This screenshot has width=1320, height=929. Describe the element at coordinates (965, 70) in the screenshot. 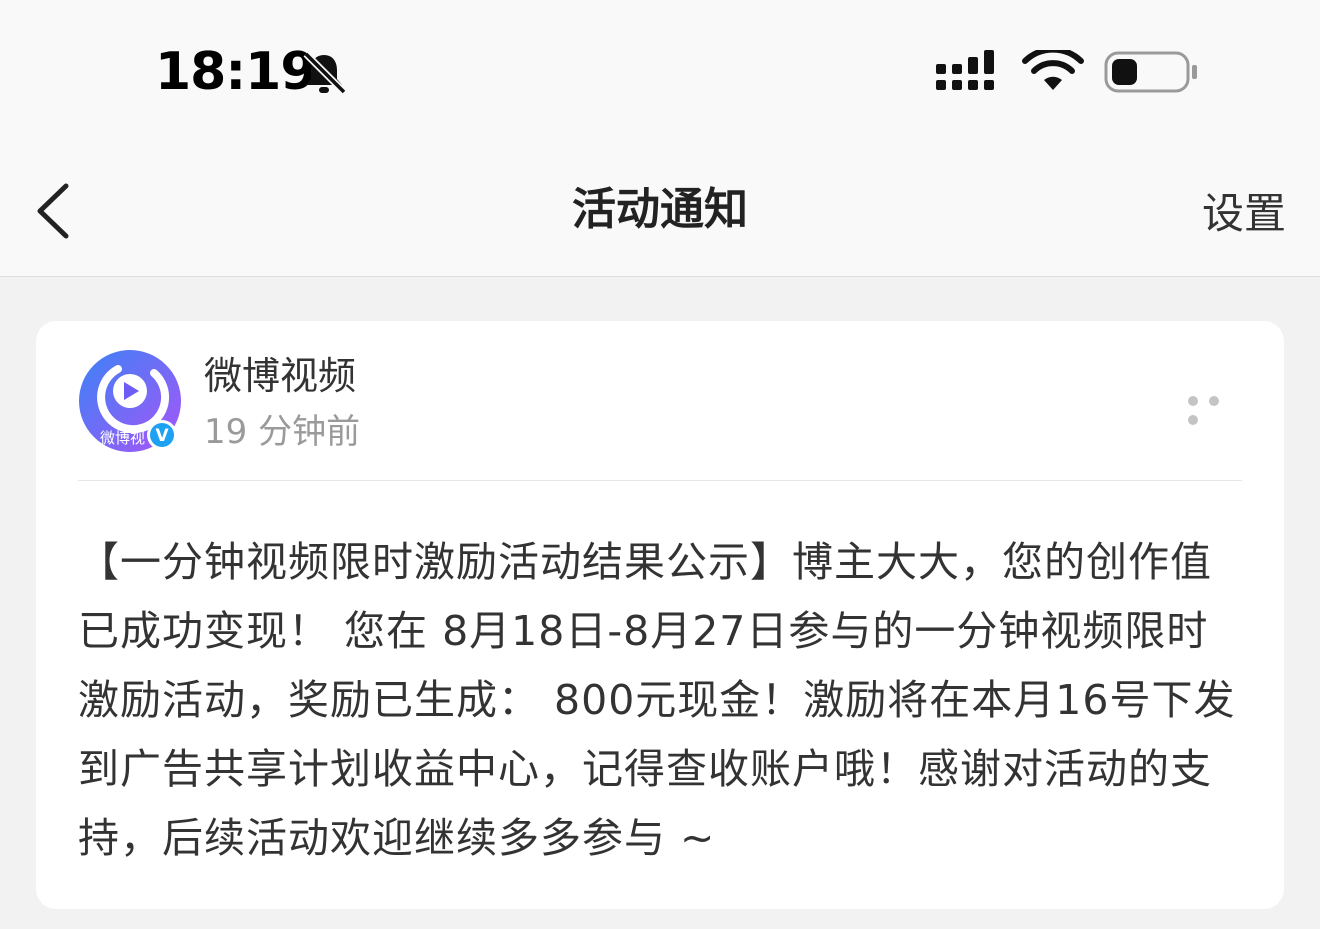

I see `cellular-signal-icon` at that location.